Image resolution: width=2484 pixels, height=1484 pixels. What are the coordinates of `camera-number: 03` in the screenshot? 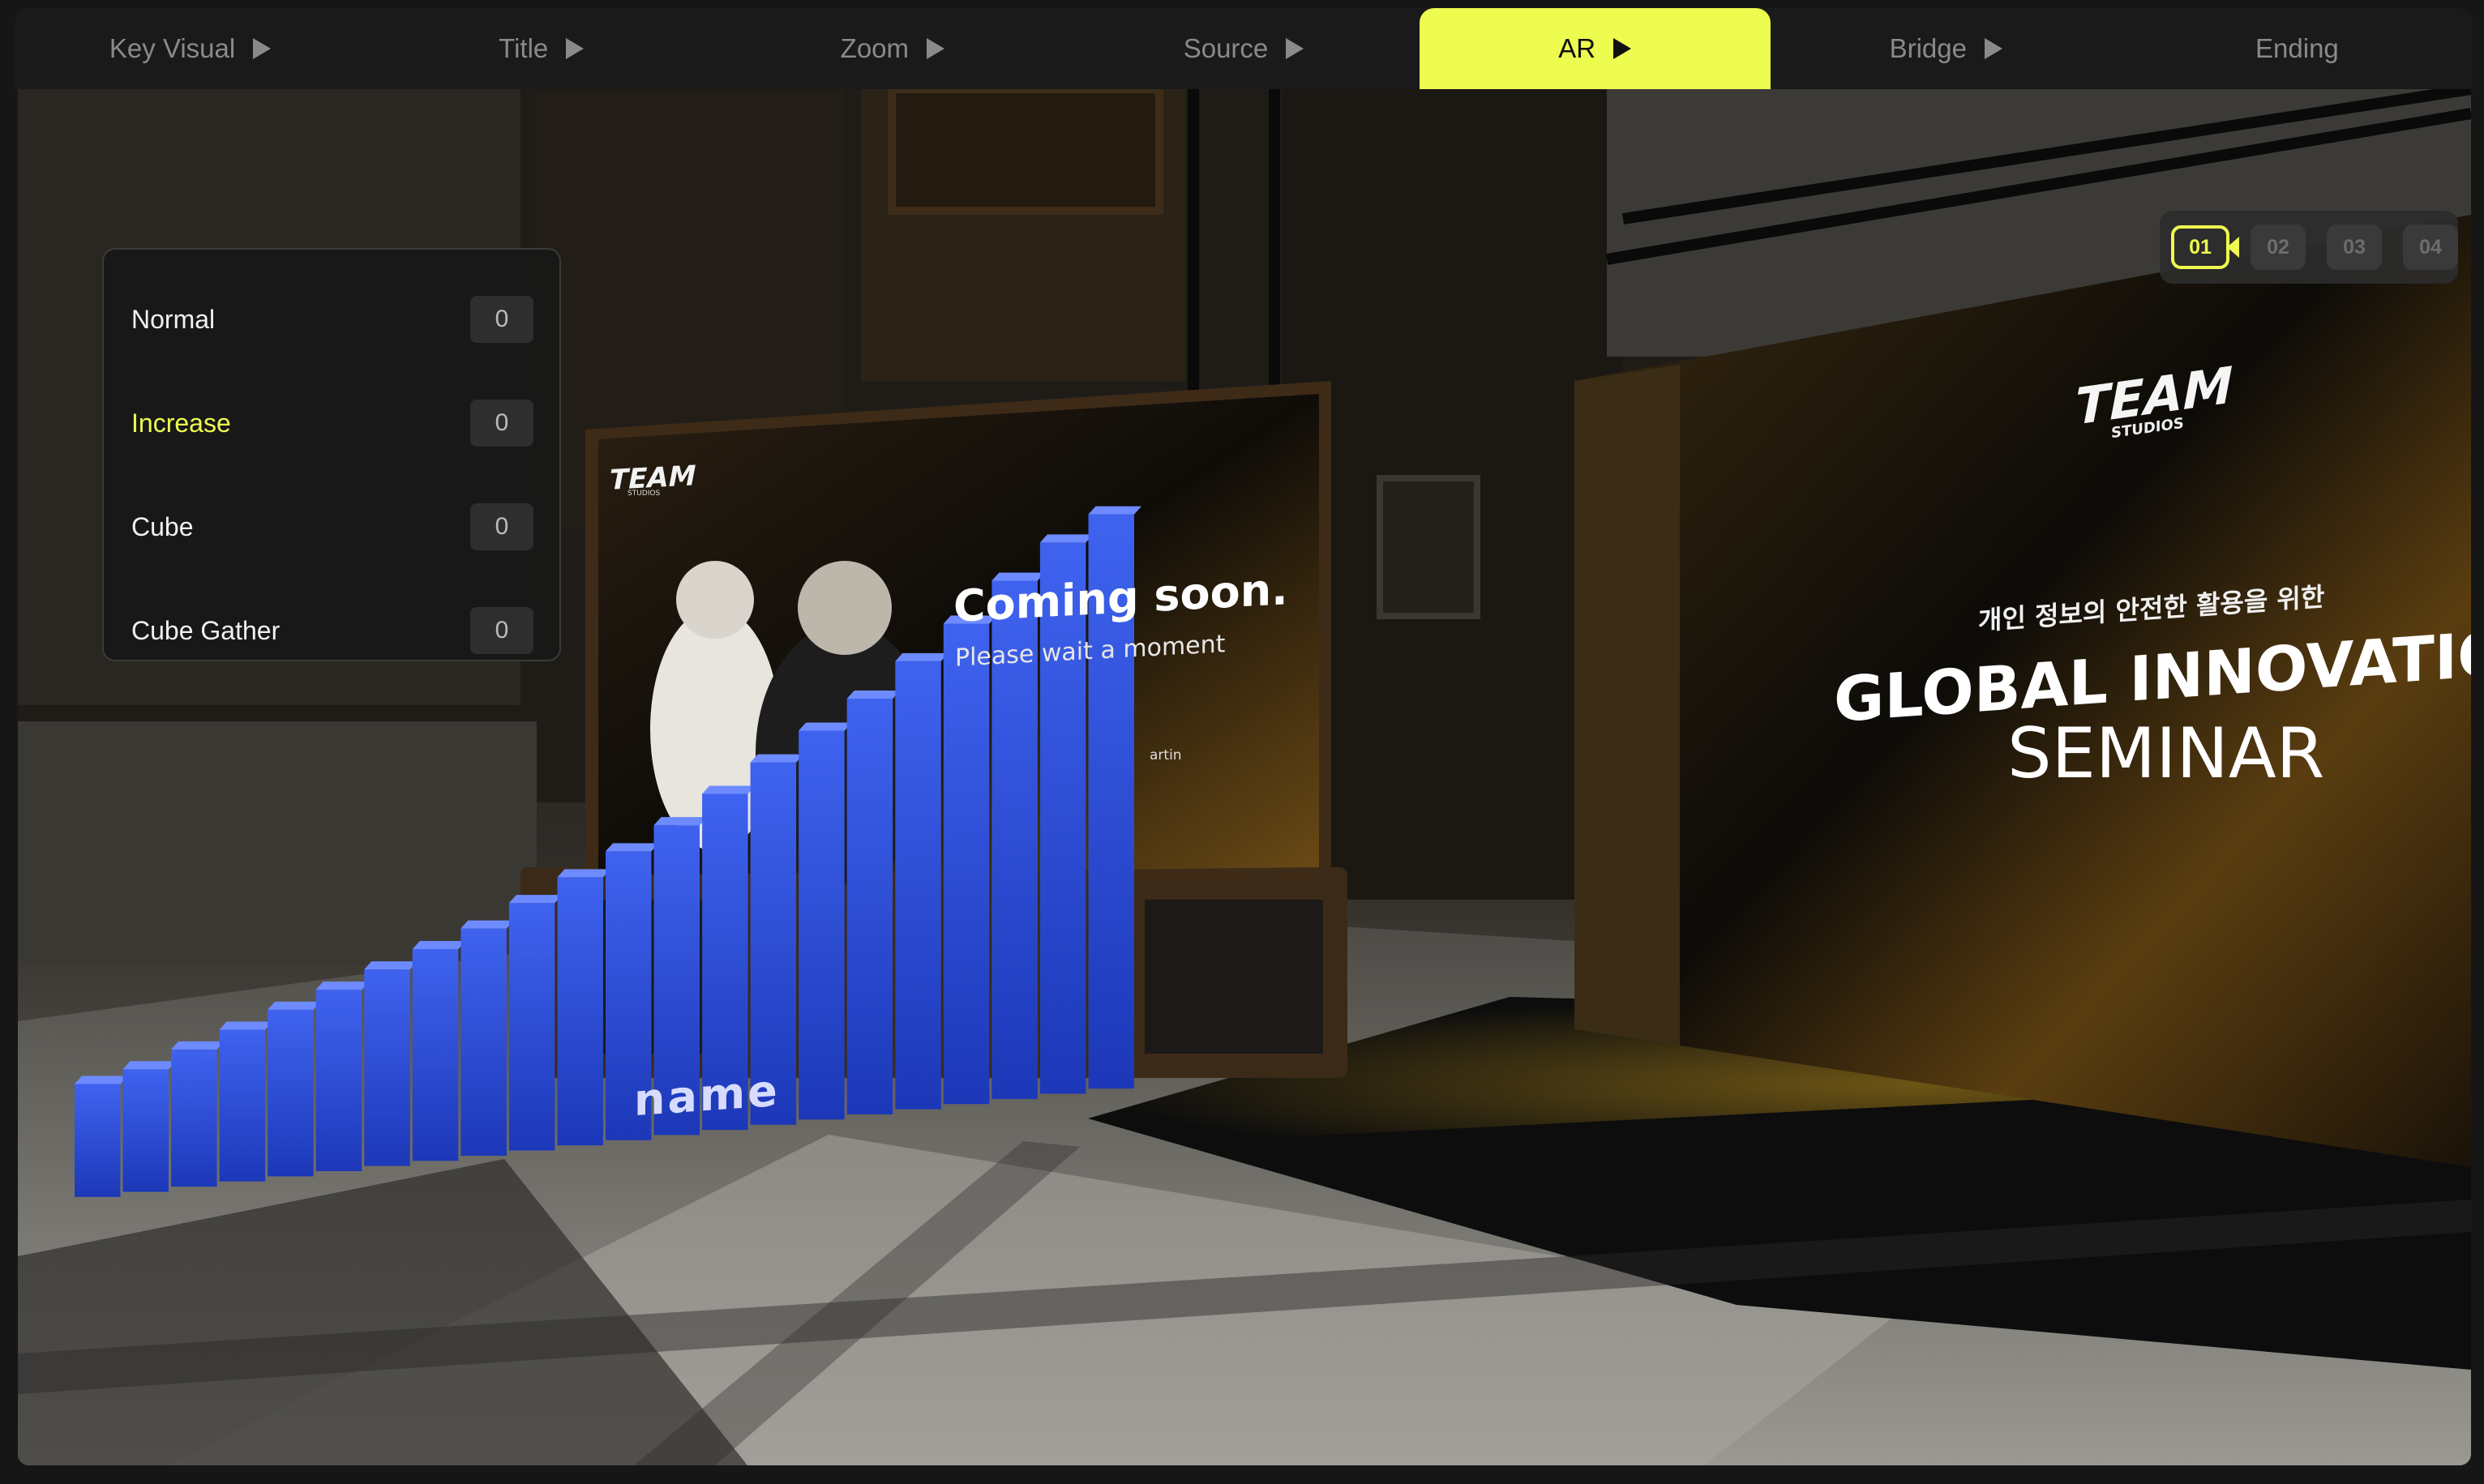 It's located at (2354, 247).